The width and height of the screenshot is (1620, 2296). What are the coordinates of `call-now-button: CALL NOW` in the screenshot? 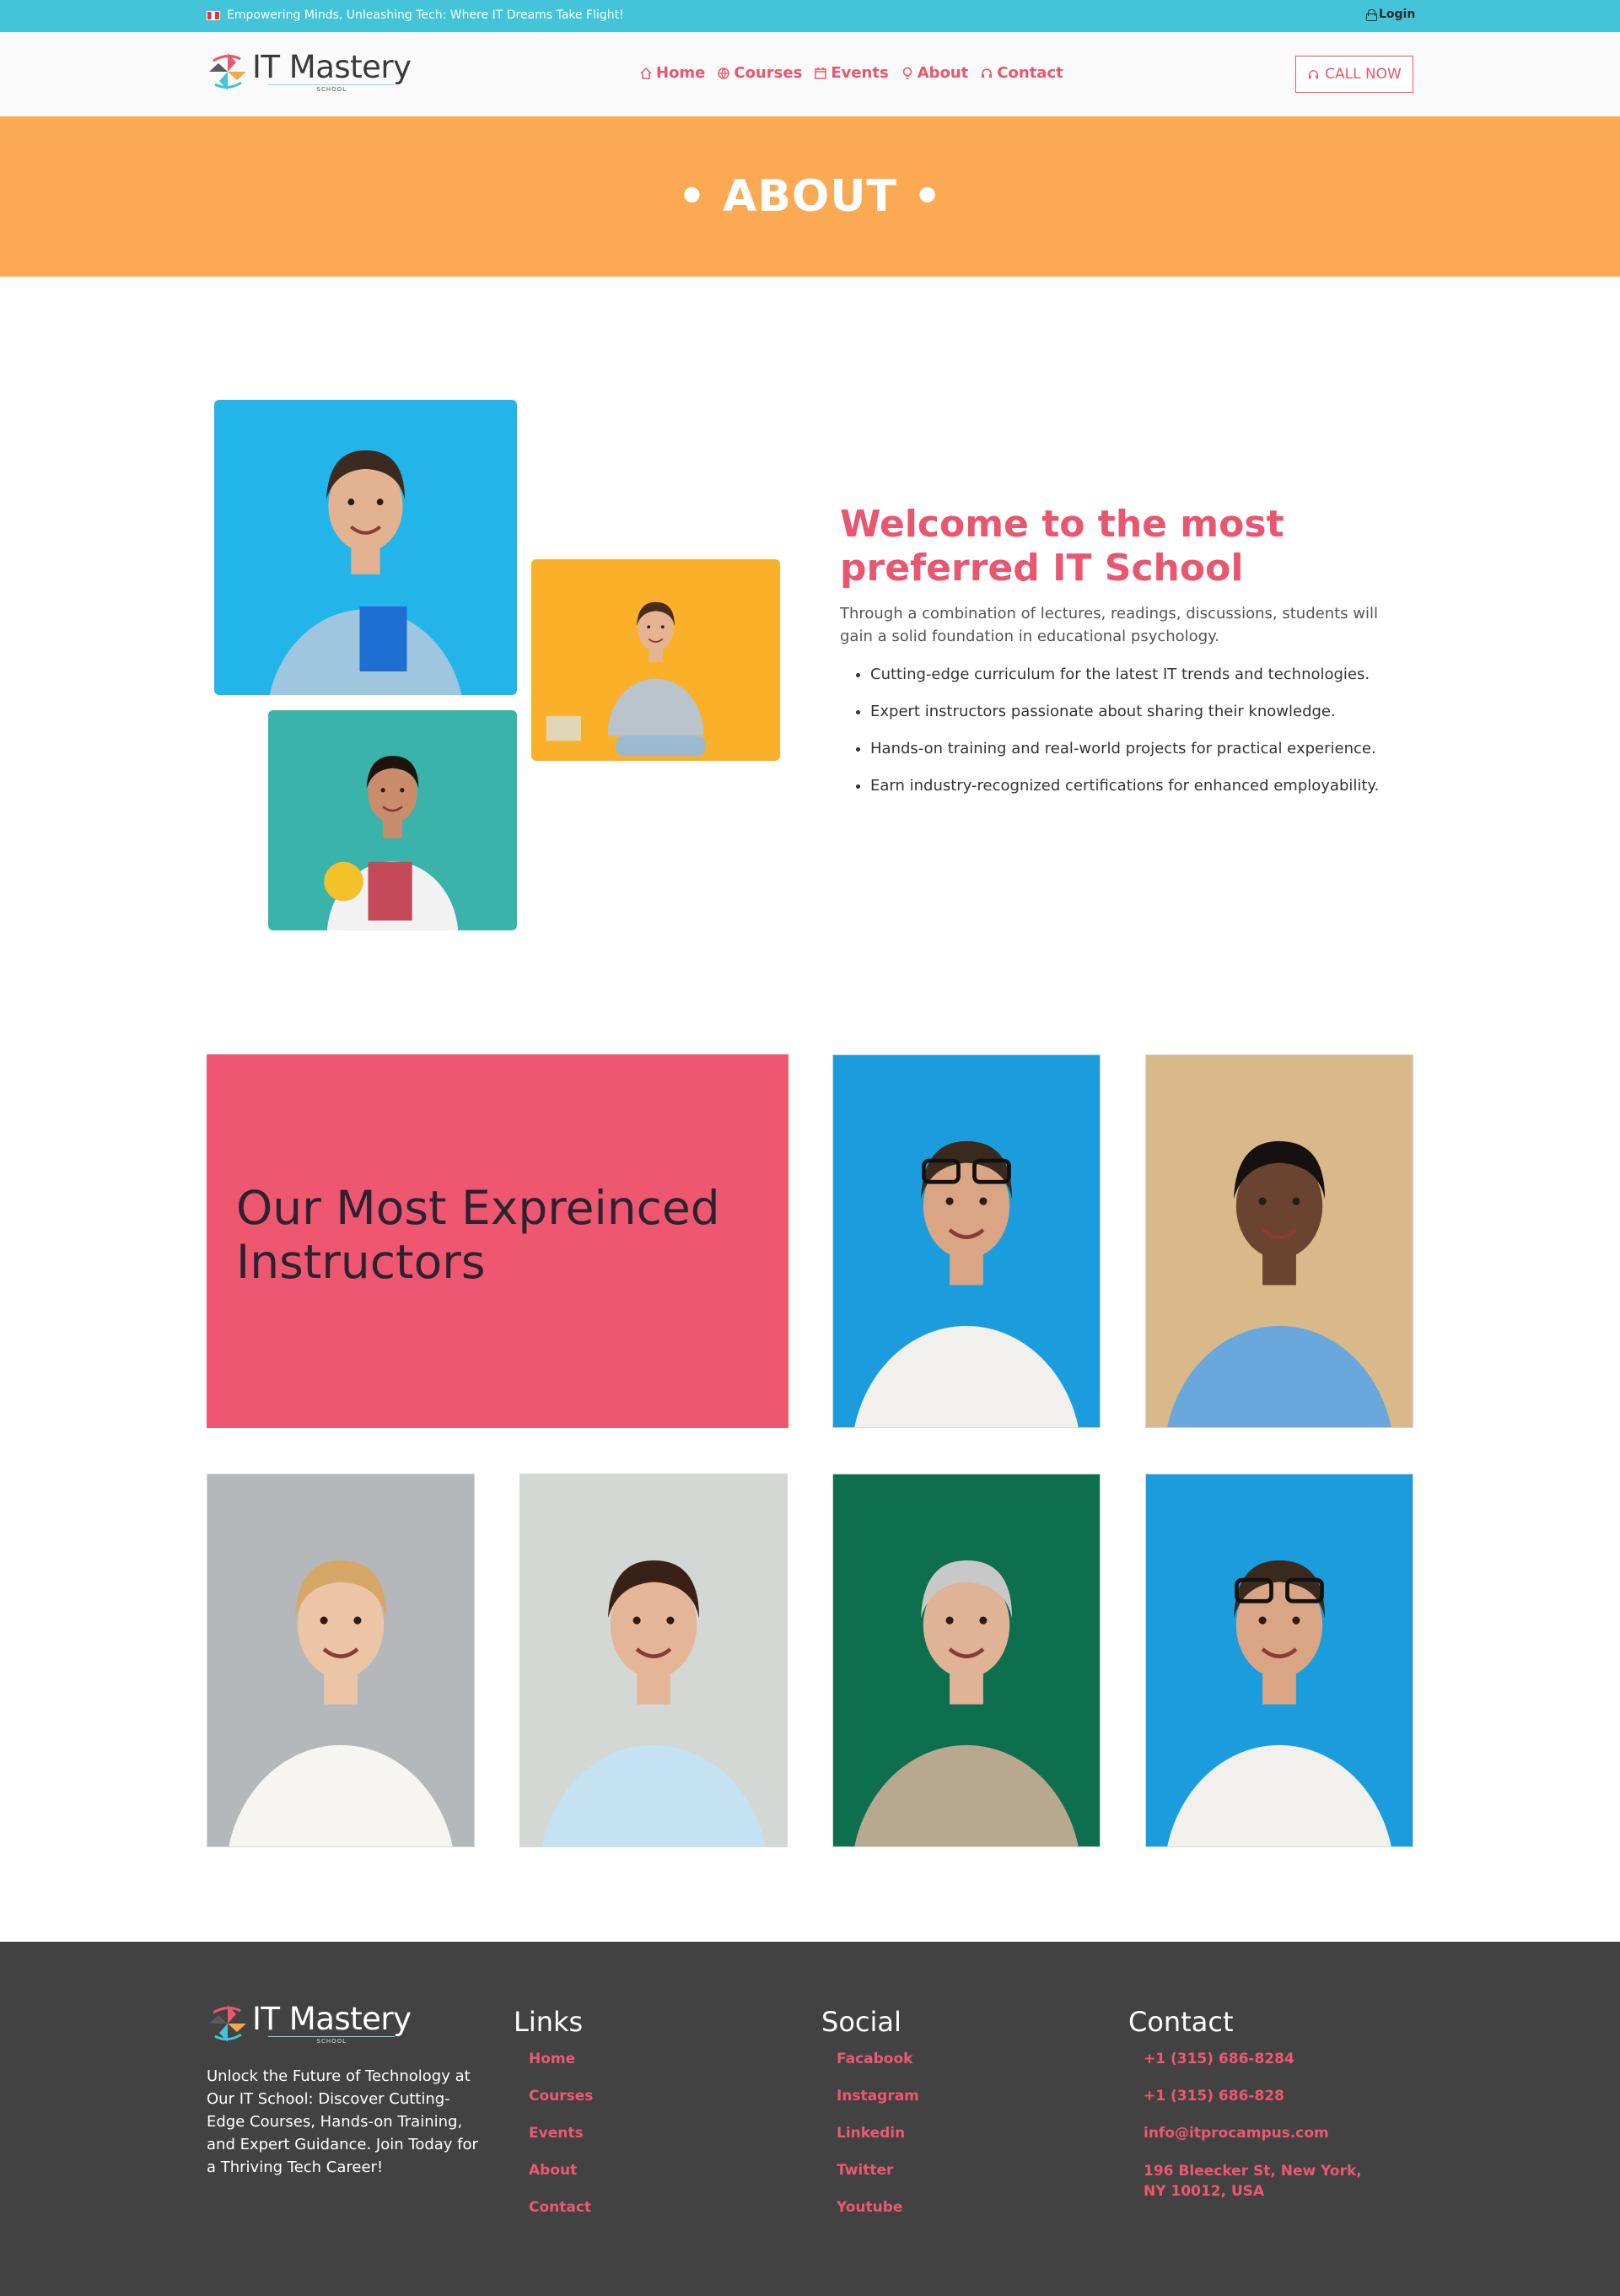 It's located at (1354, 74).